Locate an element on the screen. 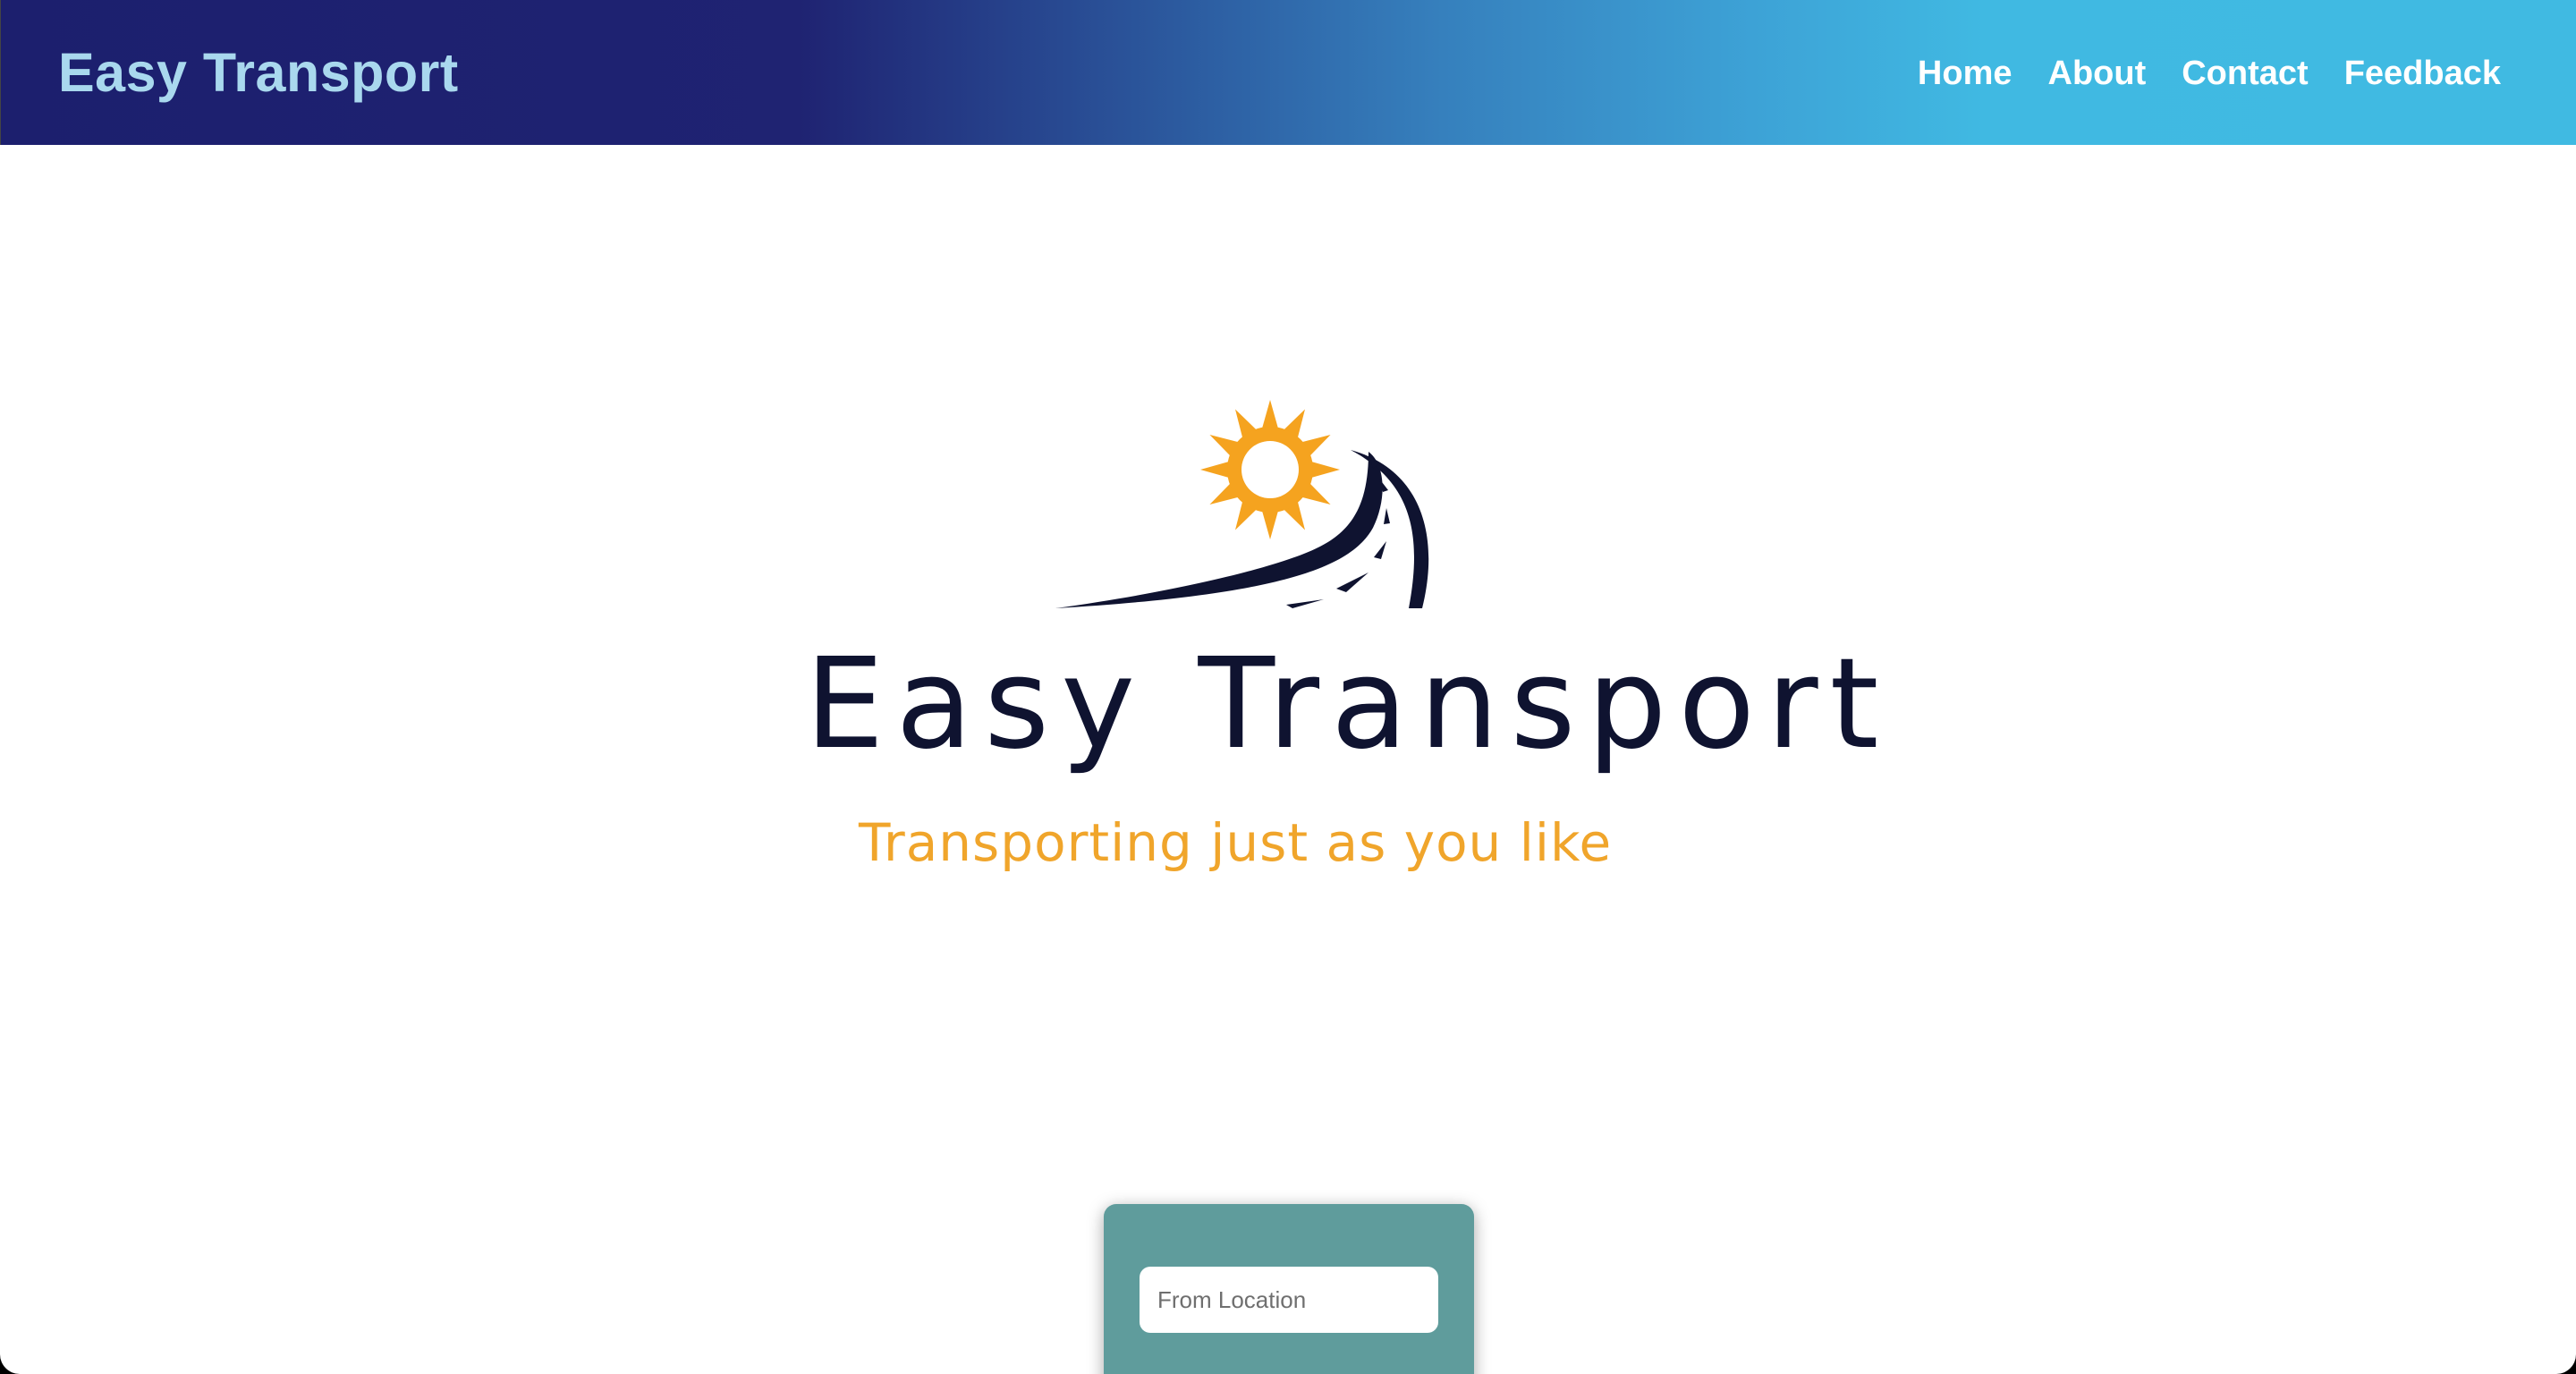  nav-link-contact: Contact is located at coordinates (2245, 73).